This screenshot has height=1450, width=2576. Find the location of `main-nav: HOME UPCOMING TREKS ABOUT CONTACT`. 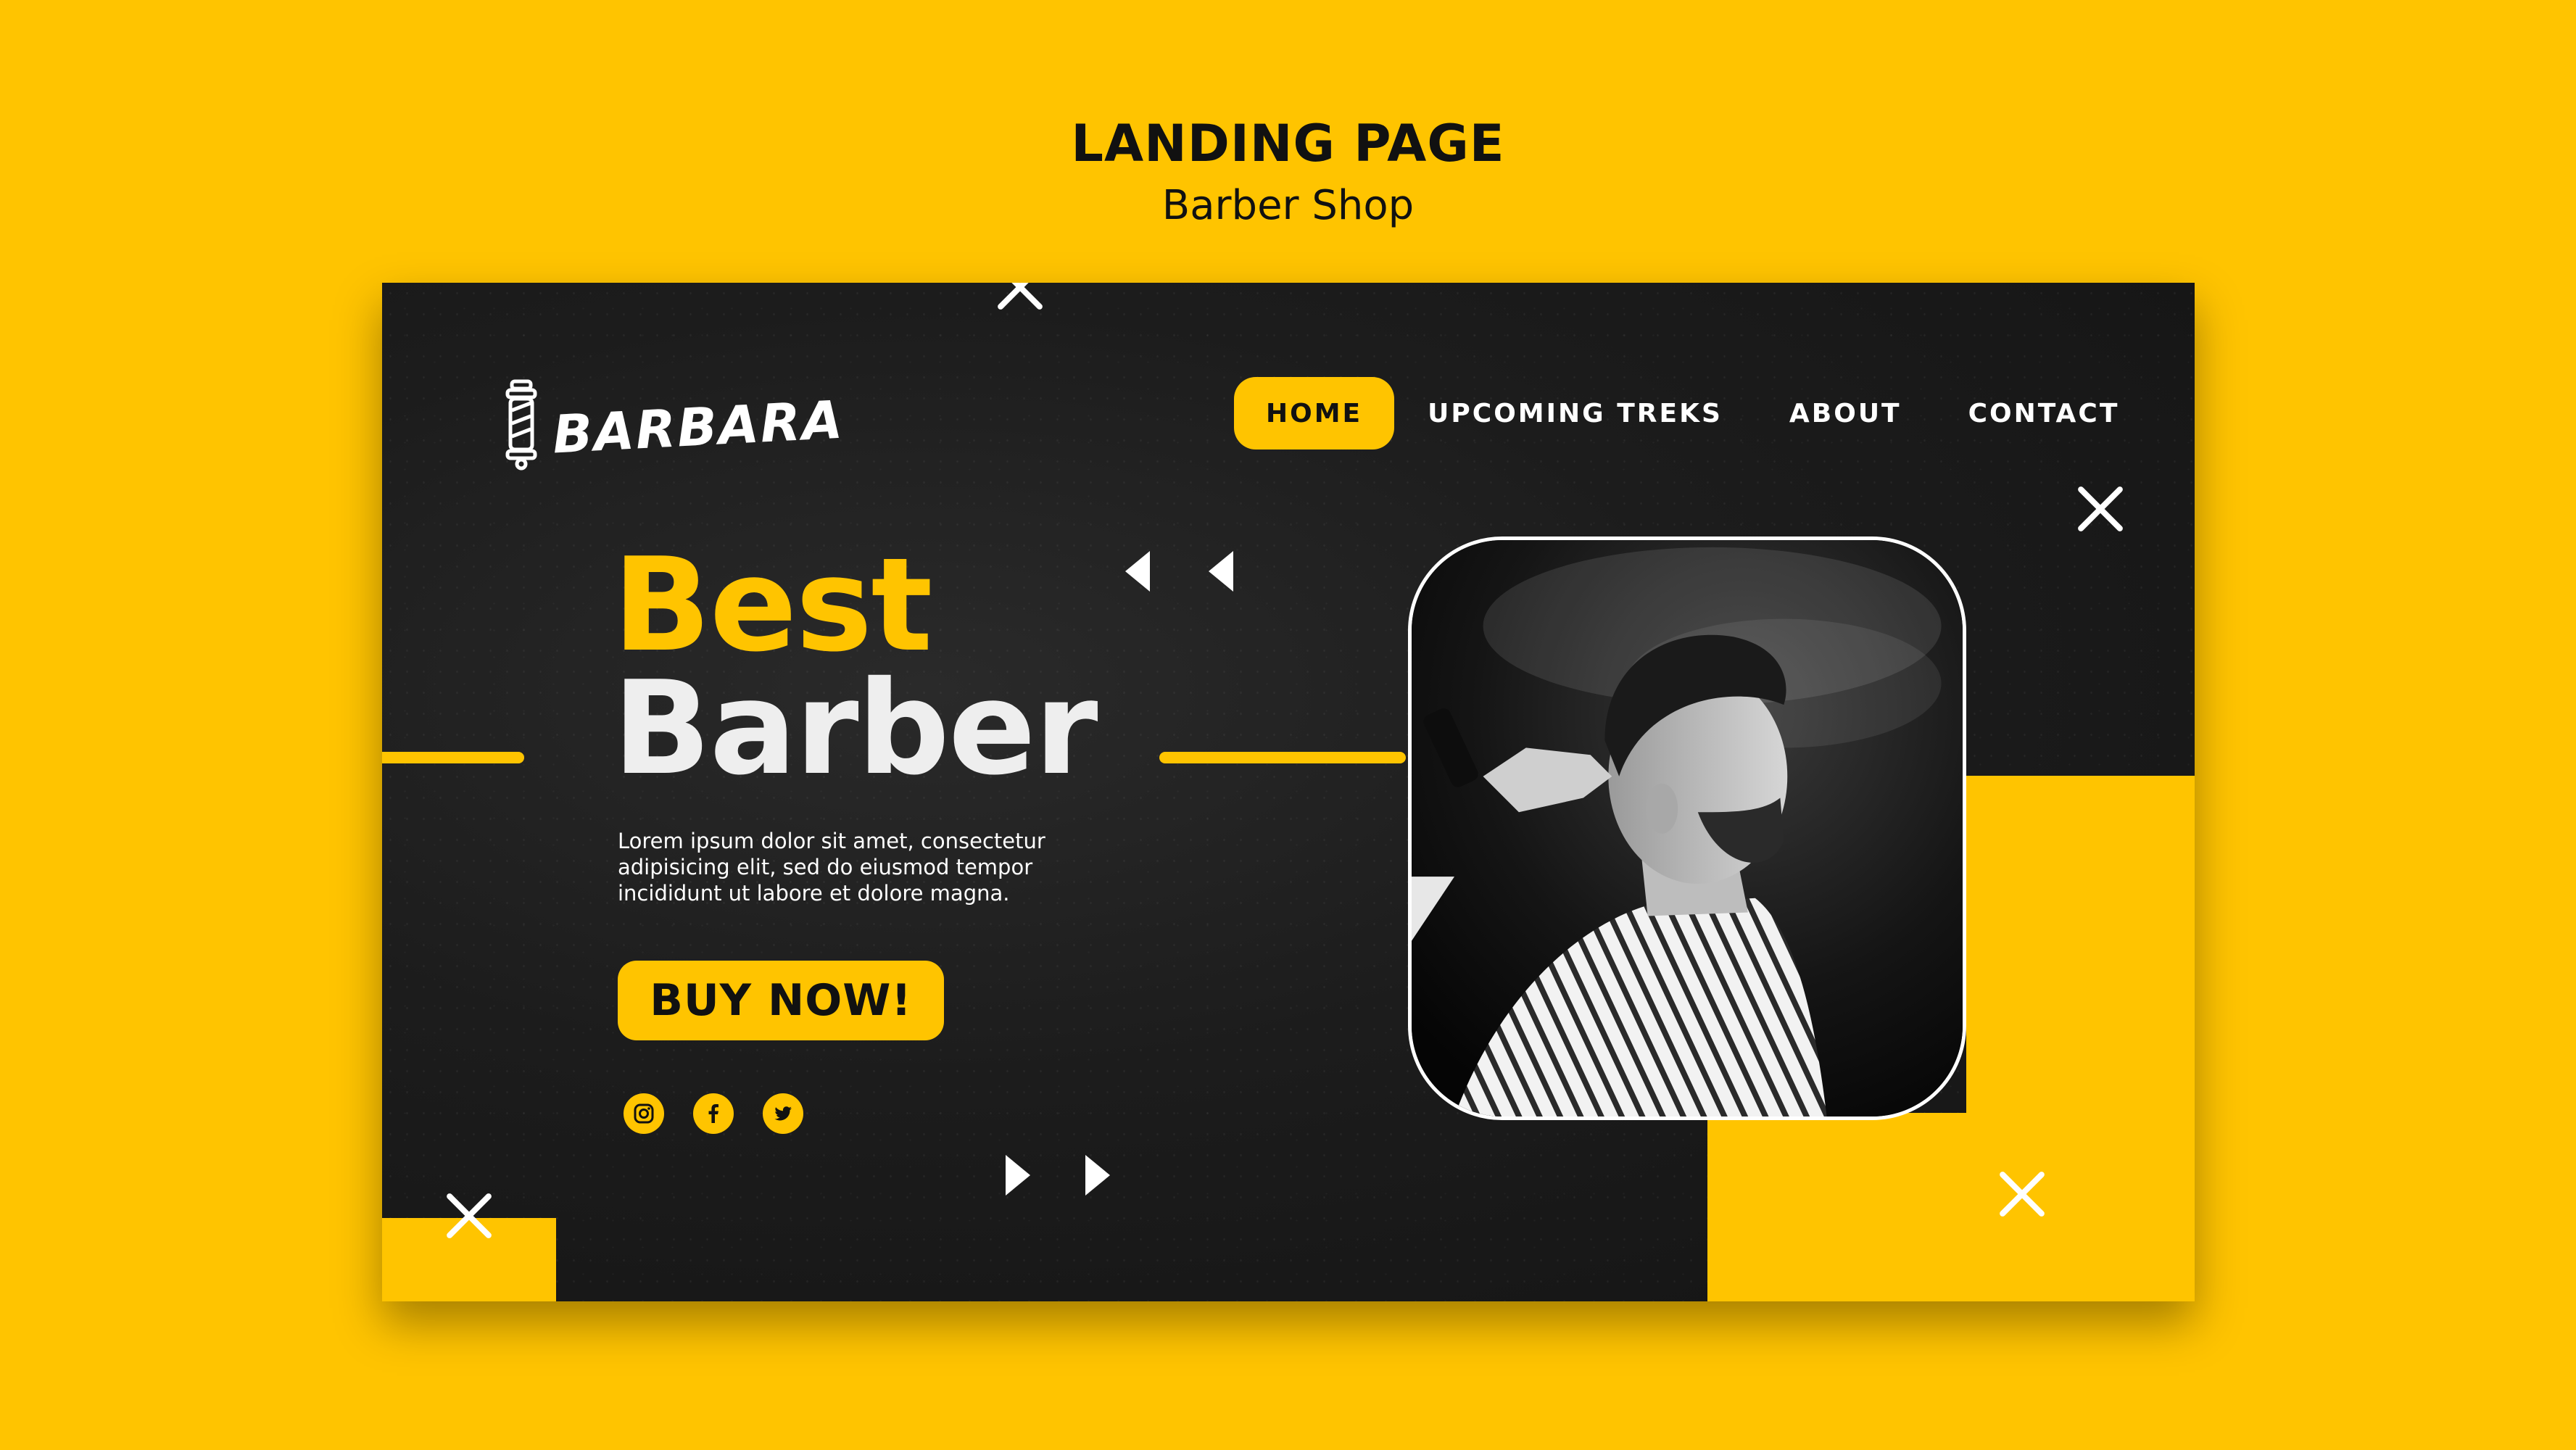

main-nav: HOME UPCOMING TREKS ABOUT CONTACT is located at coordinates (1693, 414).